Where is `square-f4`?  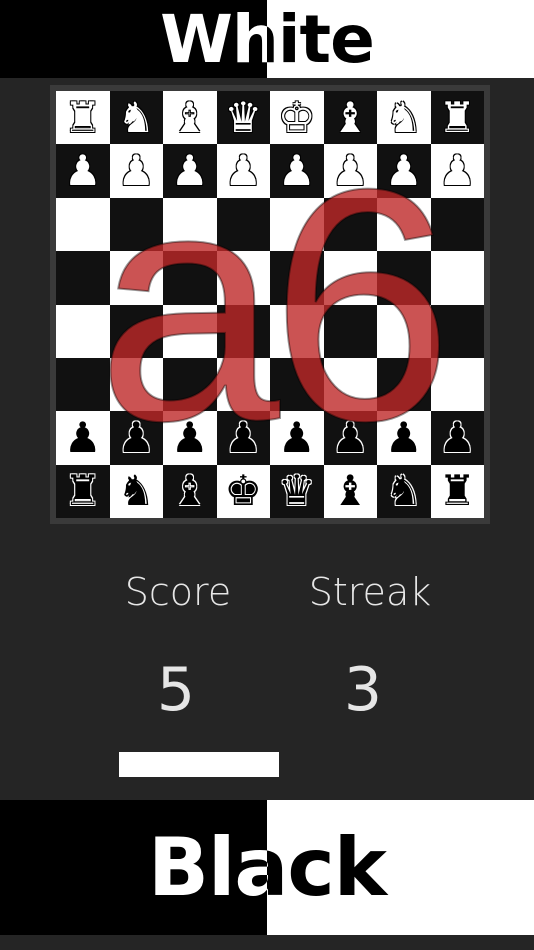 square-f4 is located at coordinates (350, 278).